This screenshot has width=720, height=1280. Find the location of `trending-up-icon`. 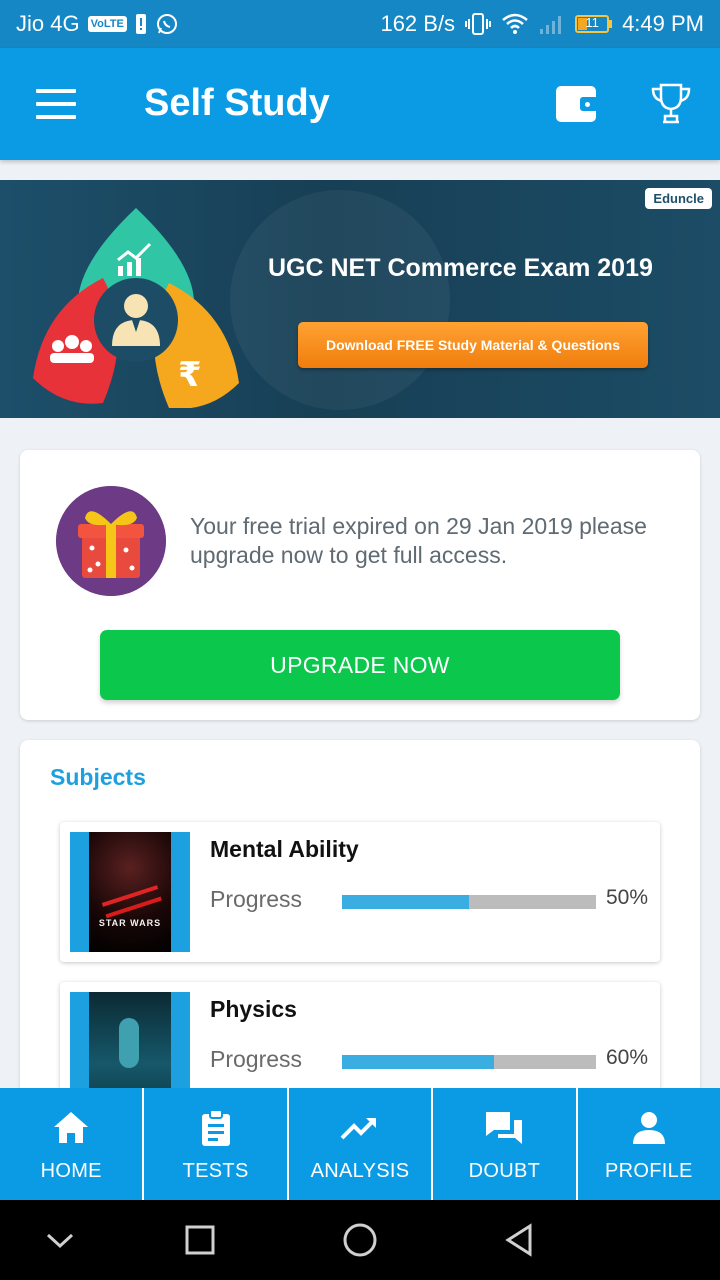

trending-up-icon is located at coordinates (358, 1129).